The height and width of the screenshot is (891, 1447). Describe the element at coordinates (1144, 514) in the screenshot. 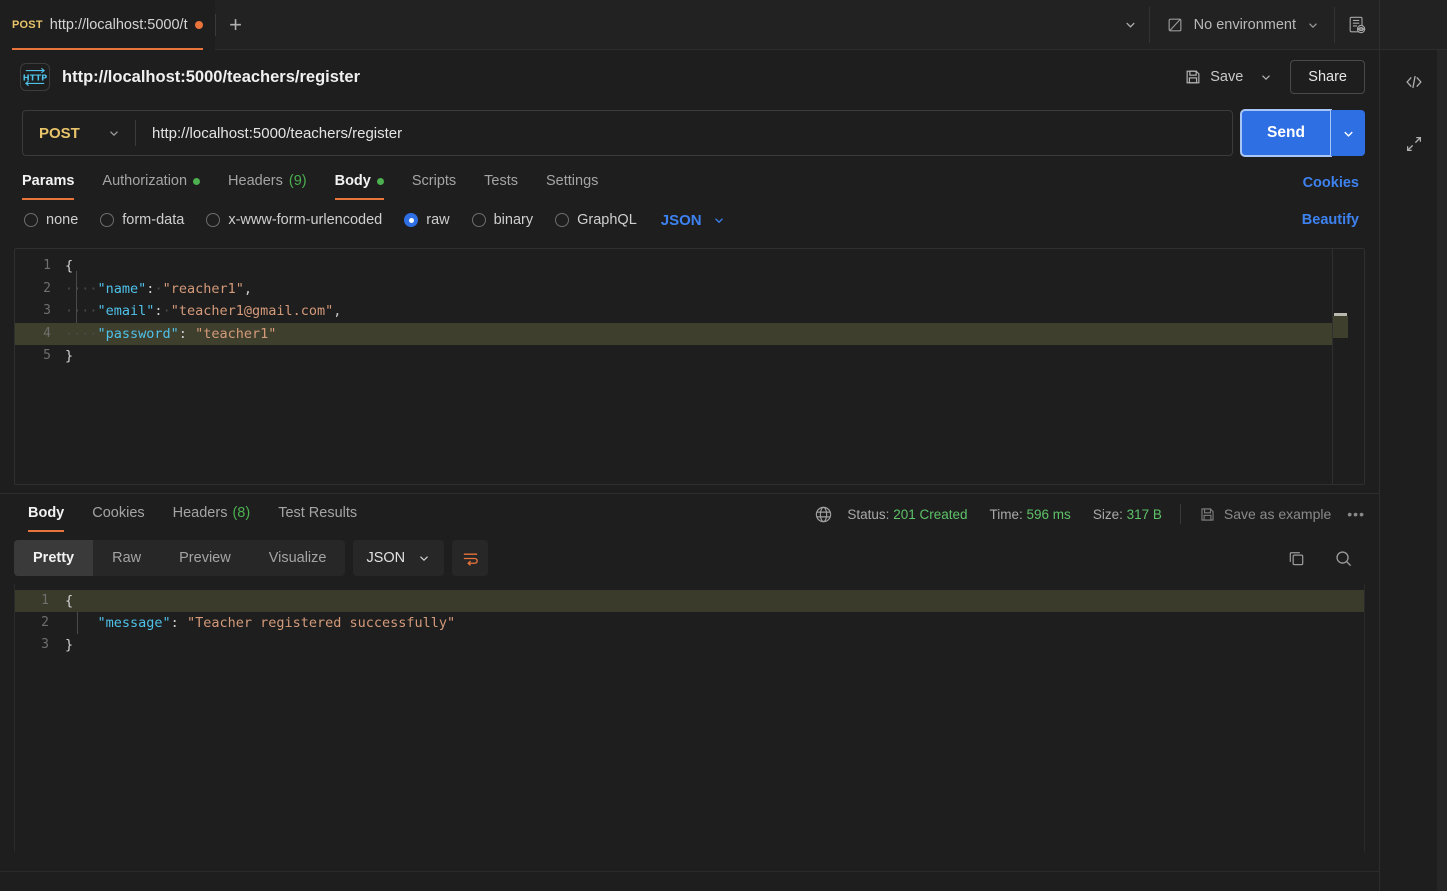

I see `size-value: 317 B` at that location.